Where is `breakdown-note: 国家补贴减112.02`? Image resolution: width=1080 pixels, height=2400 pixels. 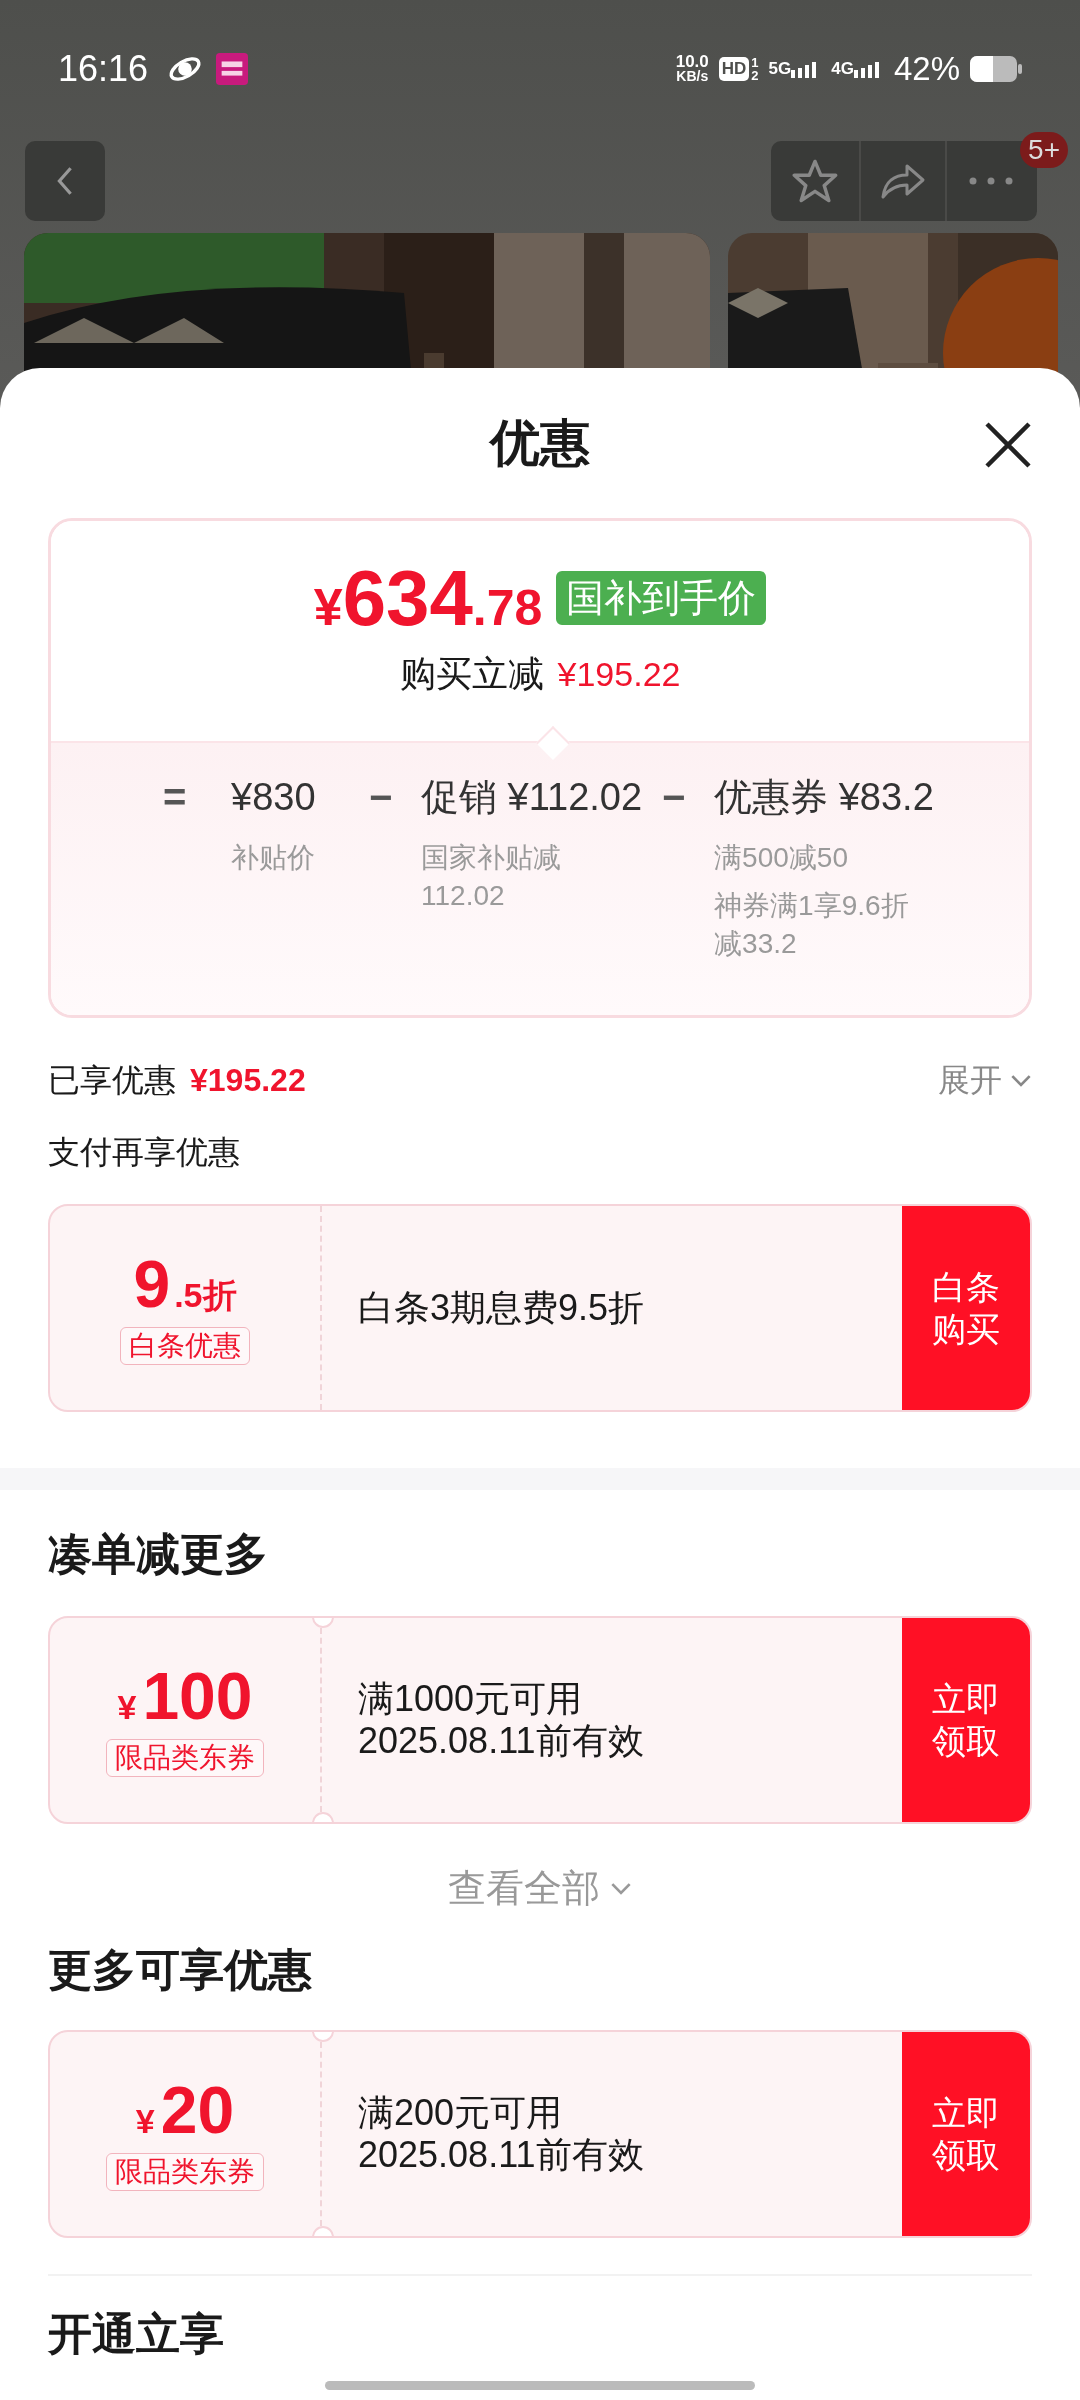 breakdown-note: 国家补贴减112.02 is located at coordinates (491, 877).